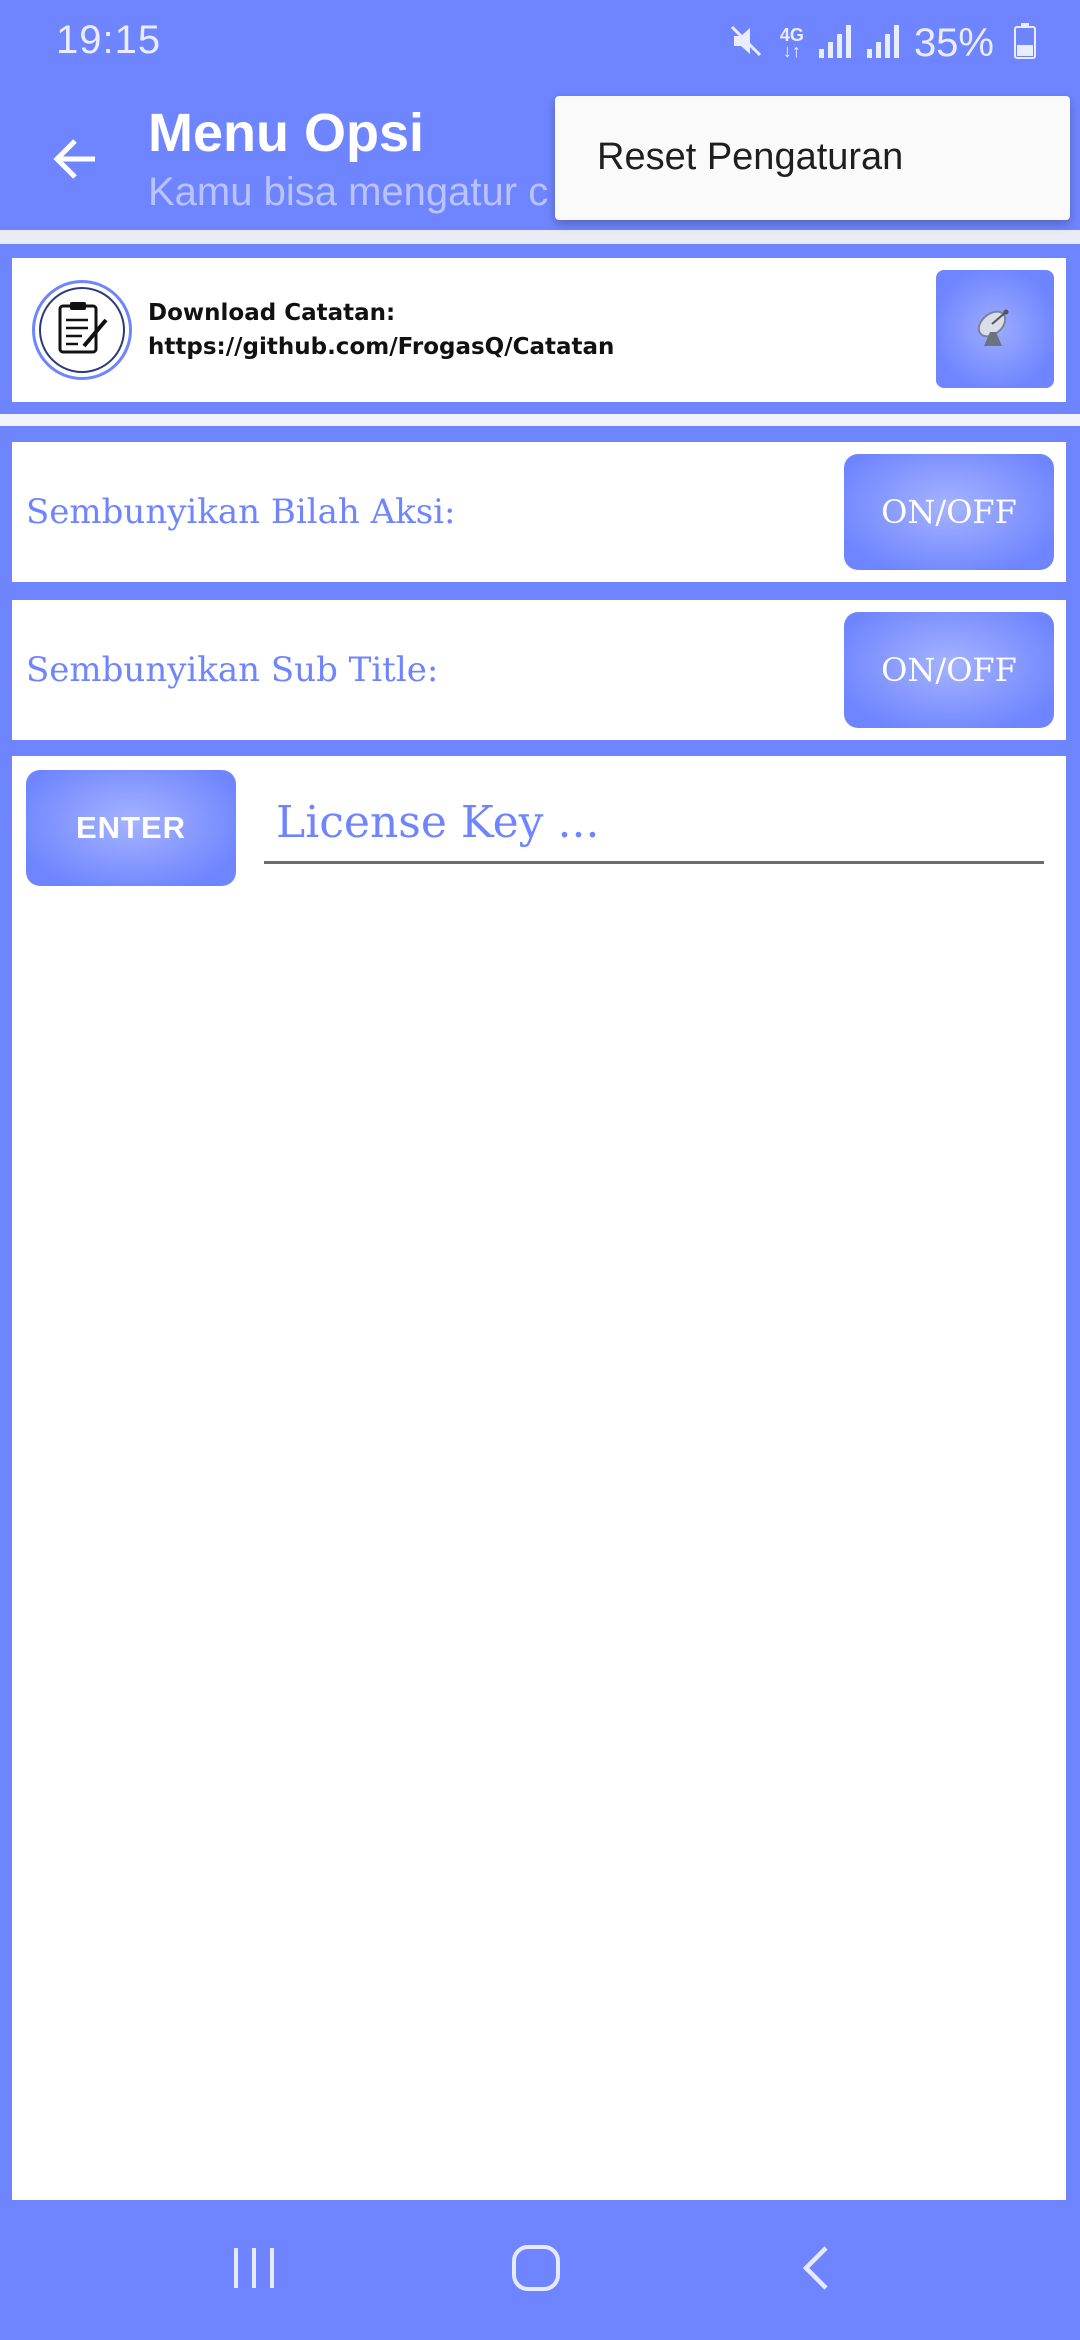  I want to click on download-title: Download Catatan:, so click(272, 313).